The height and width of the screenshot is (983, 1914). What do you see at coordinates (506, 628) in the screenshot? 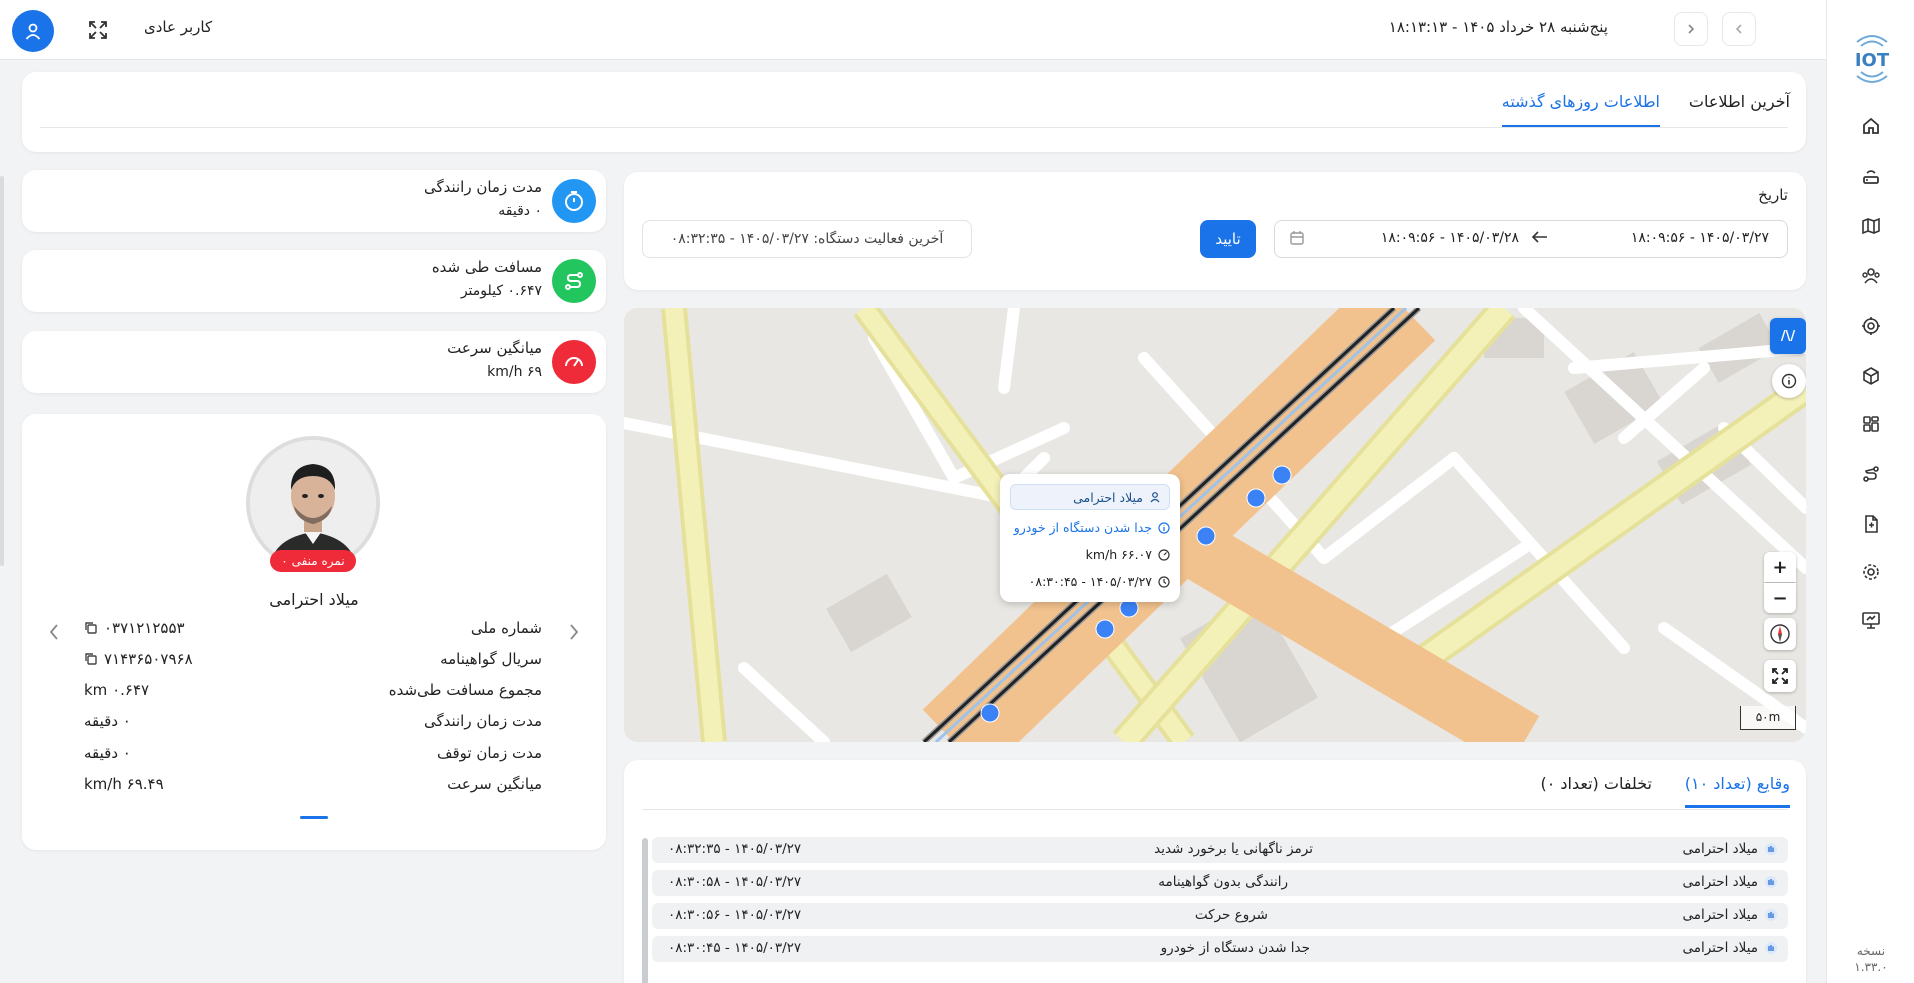
I see `row-key: شماره ملی` at bounding box center [506, 628].